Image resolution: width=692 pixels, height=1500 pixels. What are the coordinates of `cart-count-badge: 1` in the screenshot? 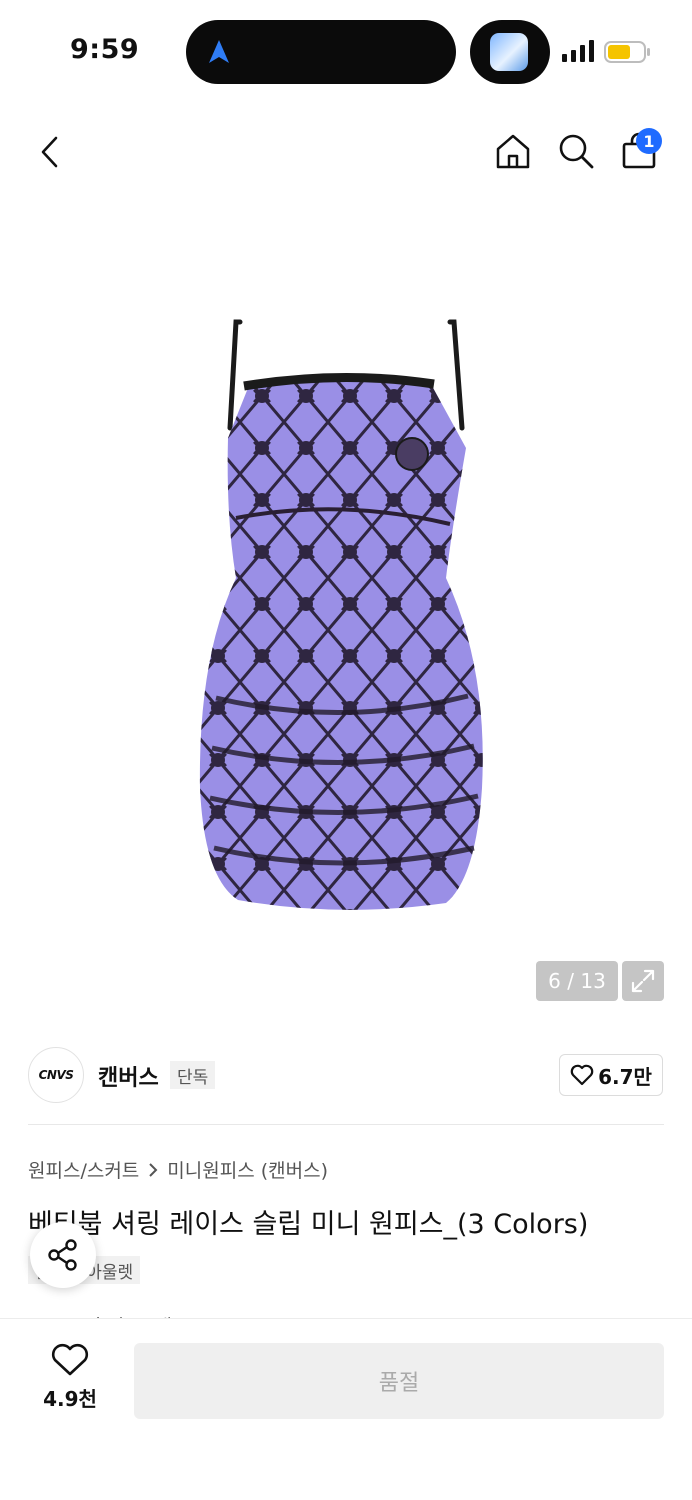 It's located at (649, 141).